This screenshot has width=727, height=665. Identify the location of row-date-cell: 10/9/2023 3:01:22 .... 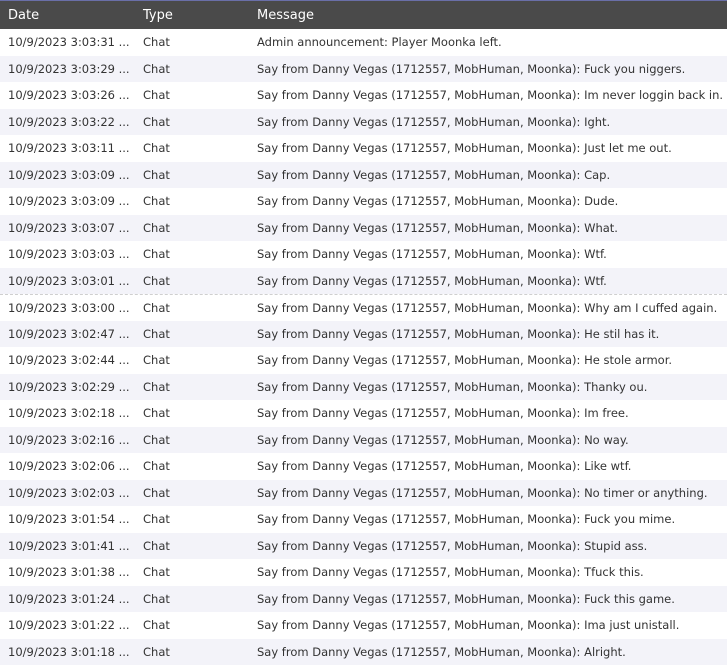
(67, 625).